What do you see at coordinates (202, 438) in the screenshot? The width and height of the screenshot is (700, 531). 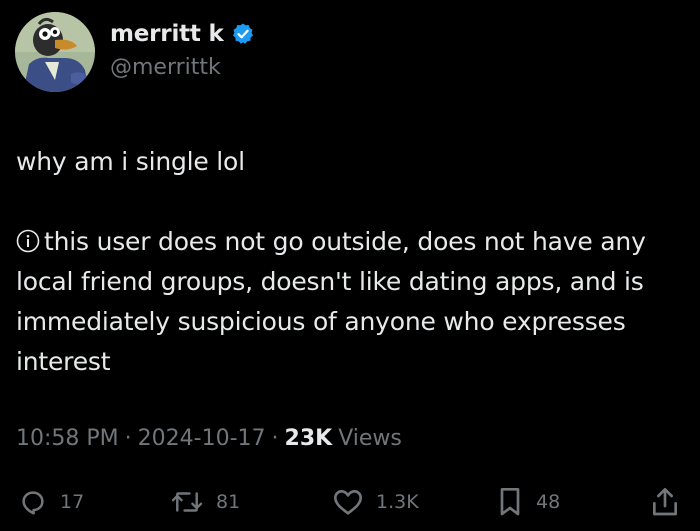 I see `tweet-date: 2024-10-17` at bounding box center [202, 438].